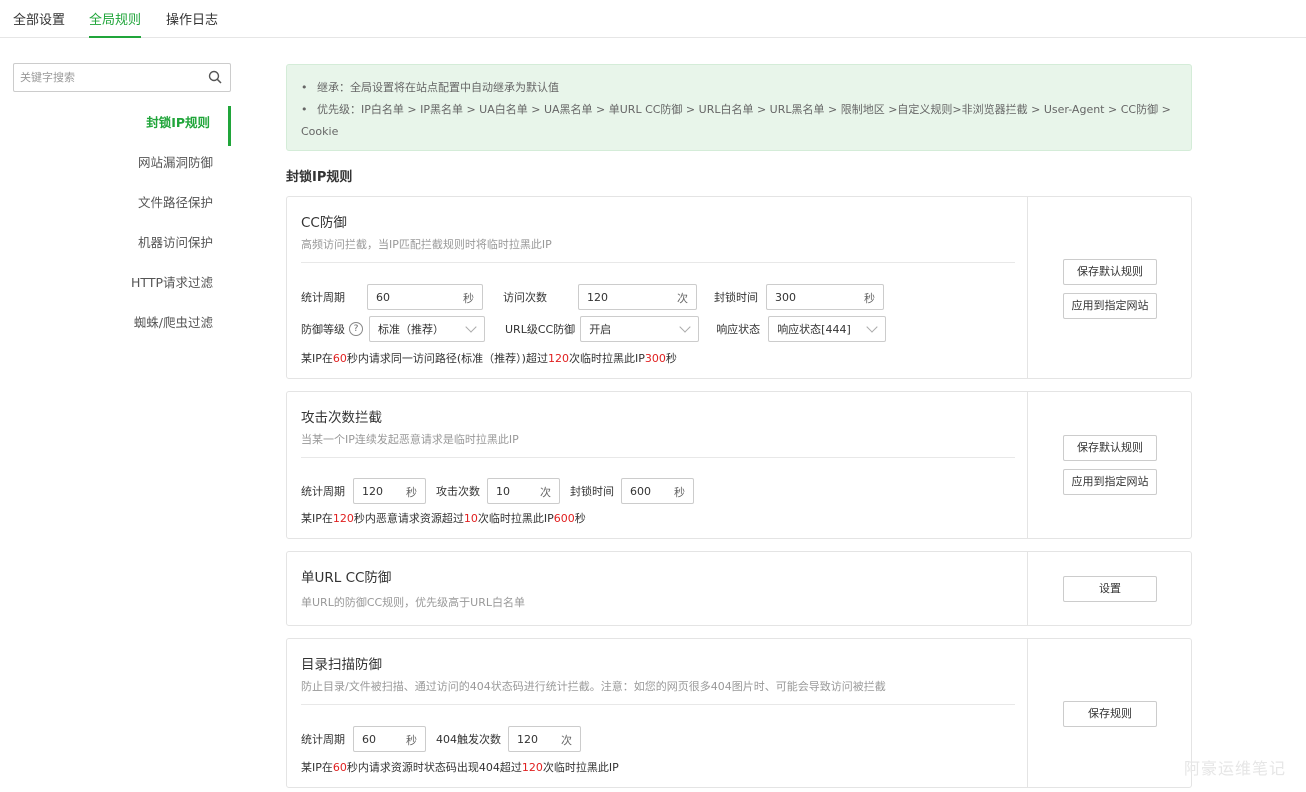 The height and width of the screenshot is (792, 1306). Describe the element at coordinates (215, 77) in the screenshot. I see `search-icon` at that location.